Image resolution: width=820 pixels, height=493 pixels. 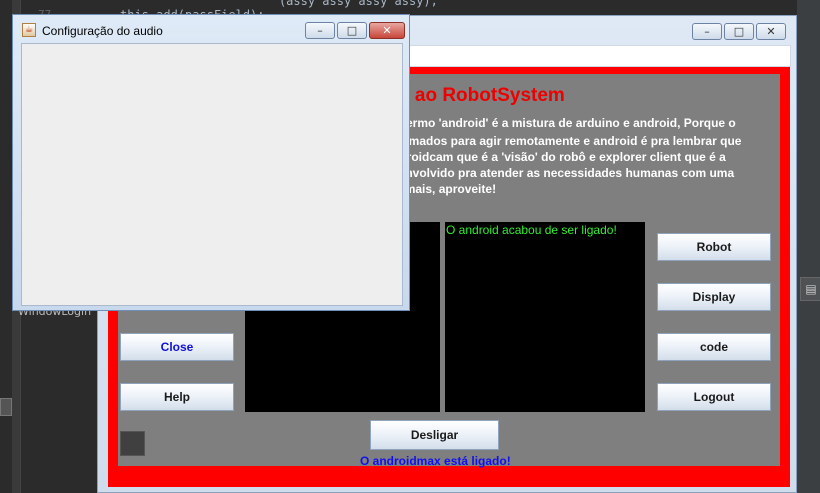 What do you see at coordinates (810, 289) in the screenshot?
I see `document-icon: ▤` at bounding box center [810, 289].